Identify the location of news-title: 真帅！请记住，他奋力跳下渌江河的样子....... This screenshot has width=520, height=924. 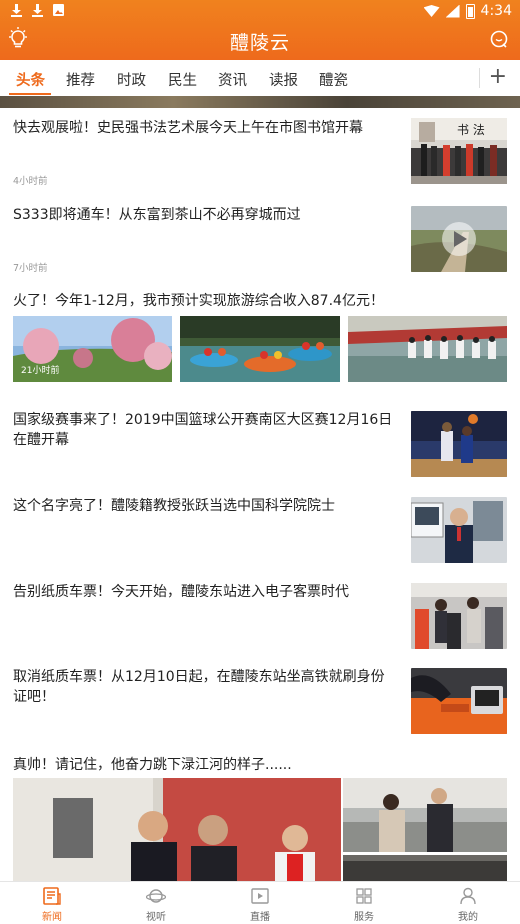
(152, 765).